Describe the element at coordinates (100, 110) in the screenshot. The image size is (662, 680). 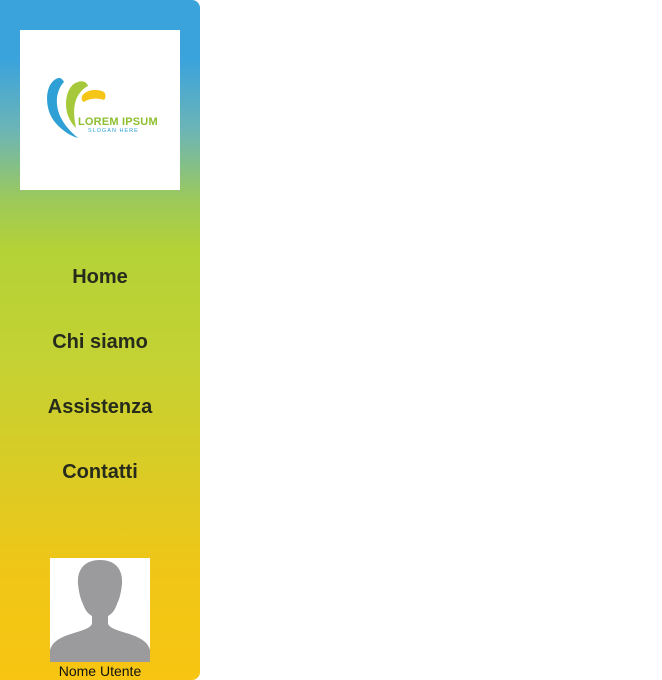
I see `logo: LOREM IPSUM SLOGAN HERE` at that location.